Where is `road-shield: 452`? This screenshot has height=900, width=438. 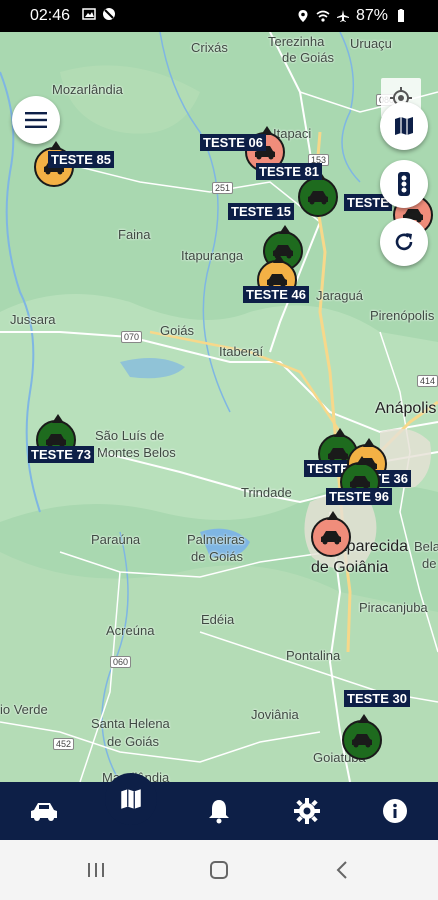 road-shield: 452 is located at coordinates (64, 744).